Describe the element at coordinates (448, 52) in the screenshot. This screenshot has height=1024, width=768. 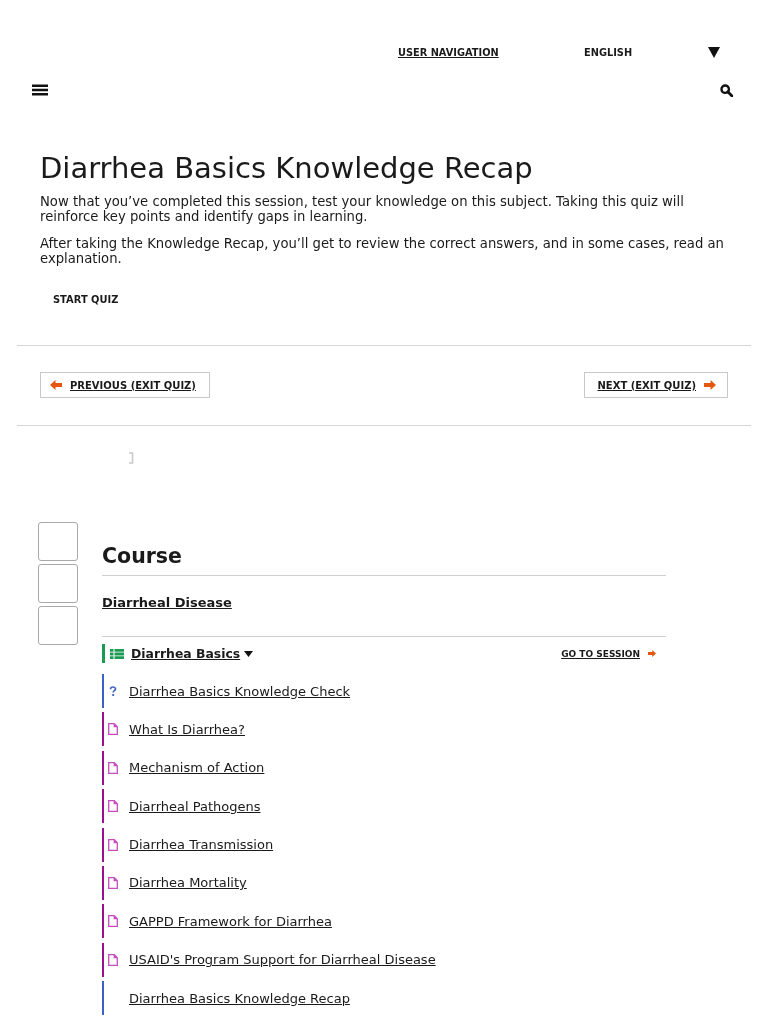
I see `user-navigation-link: USER NAVIGATION` at that location.